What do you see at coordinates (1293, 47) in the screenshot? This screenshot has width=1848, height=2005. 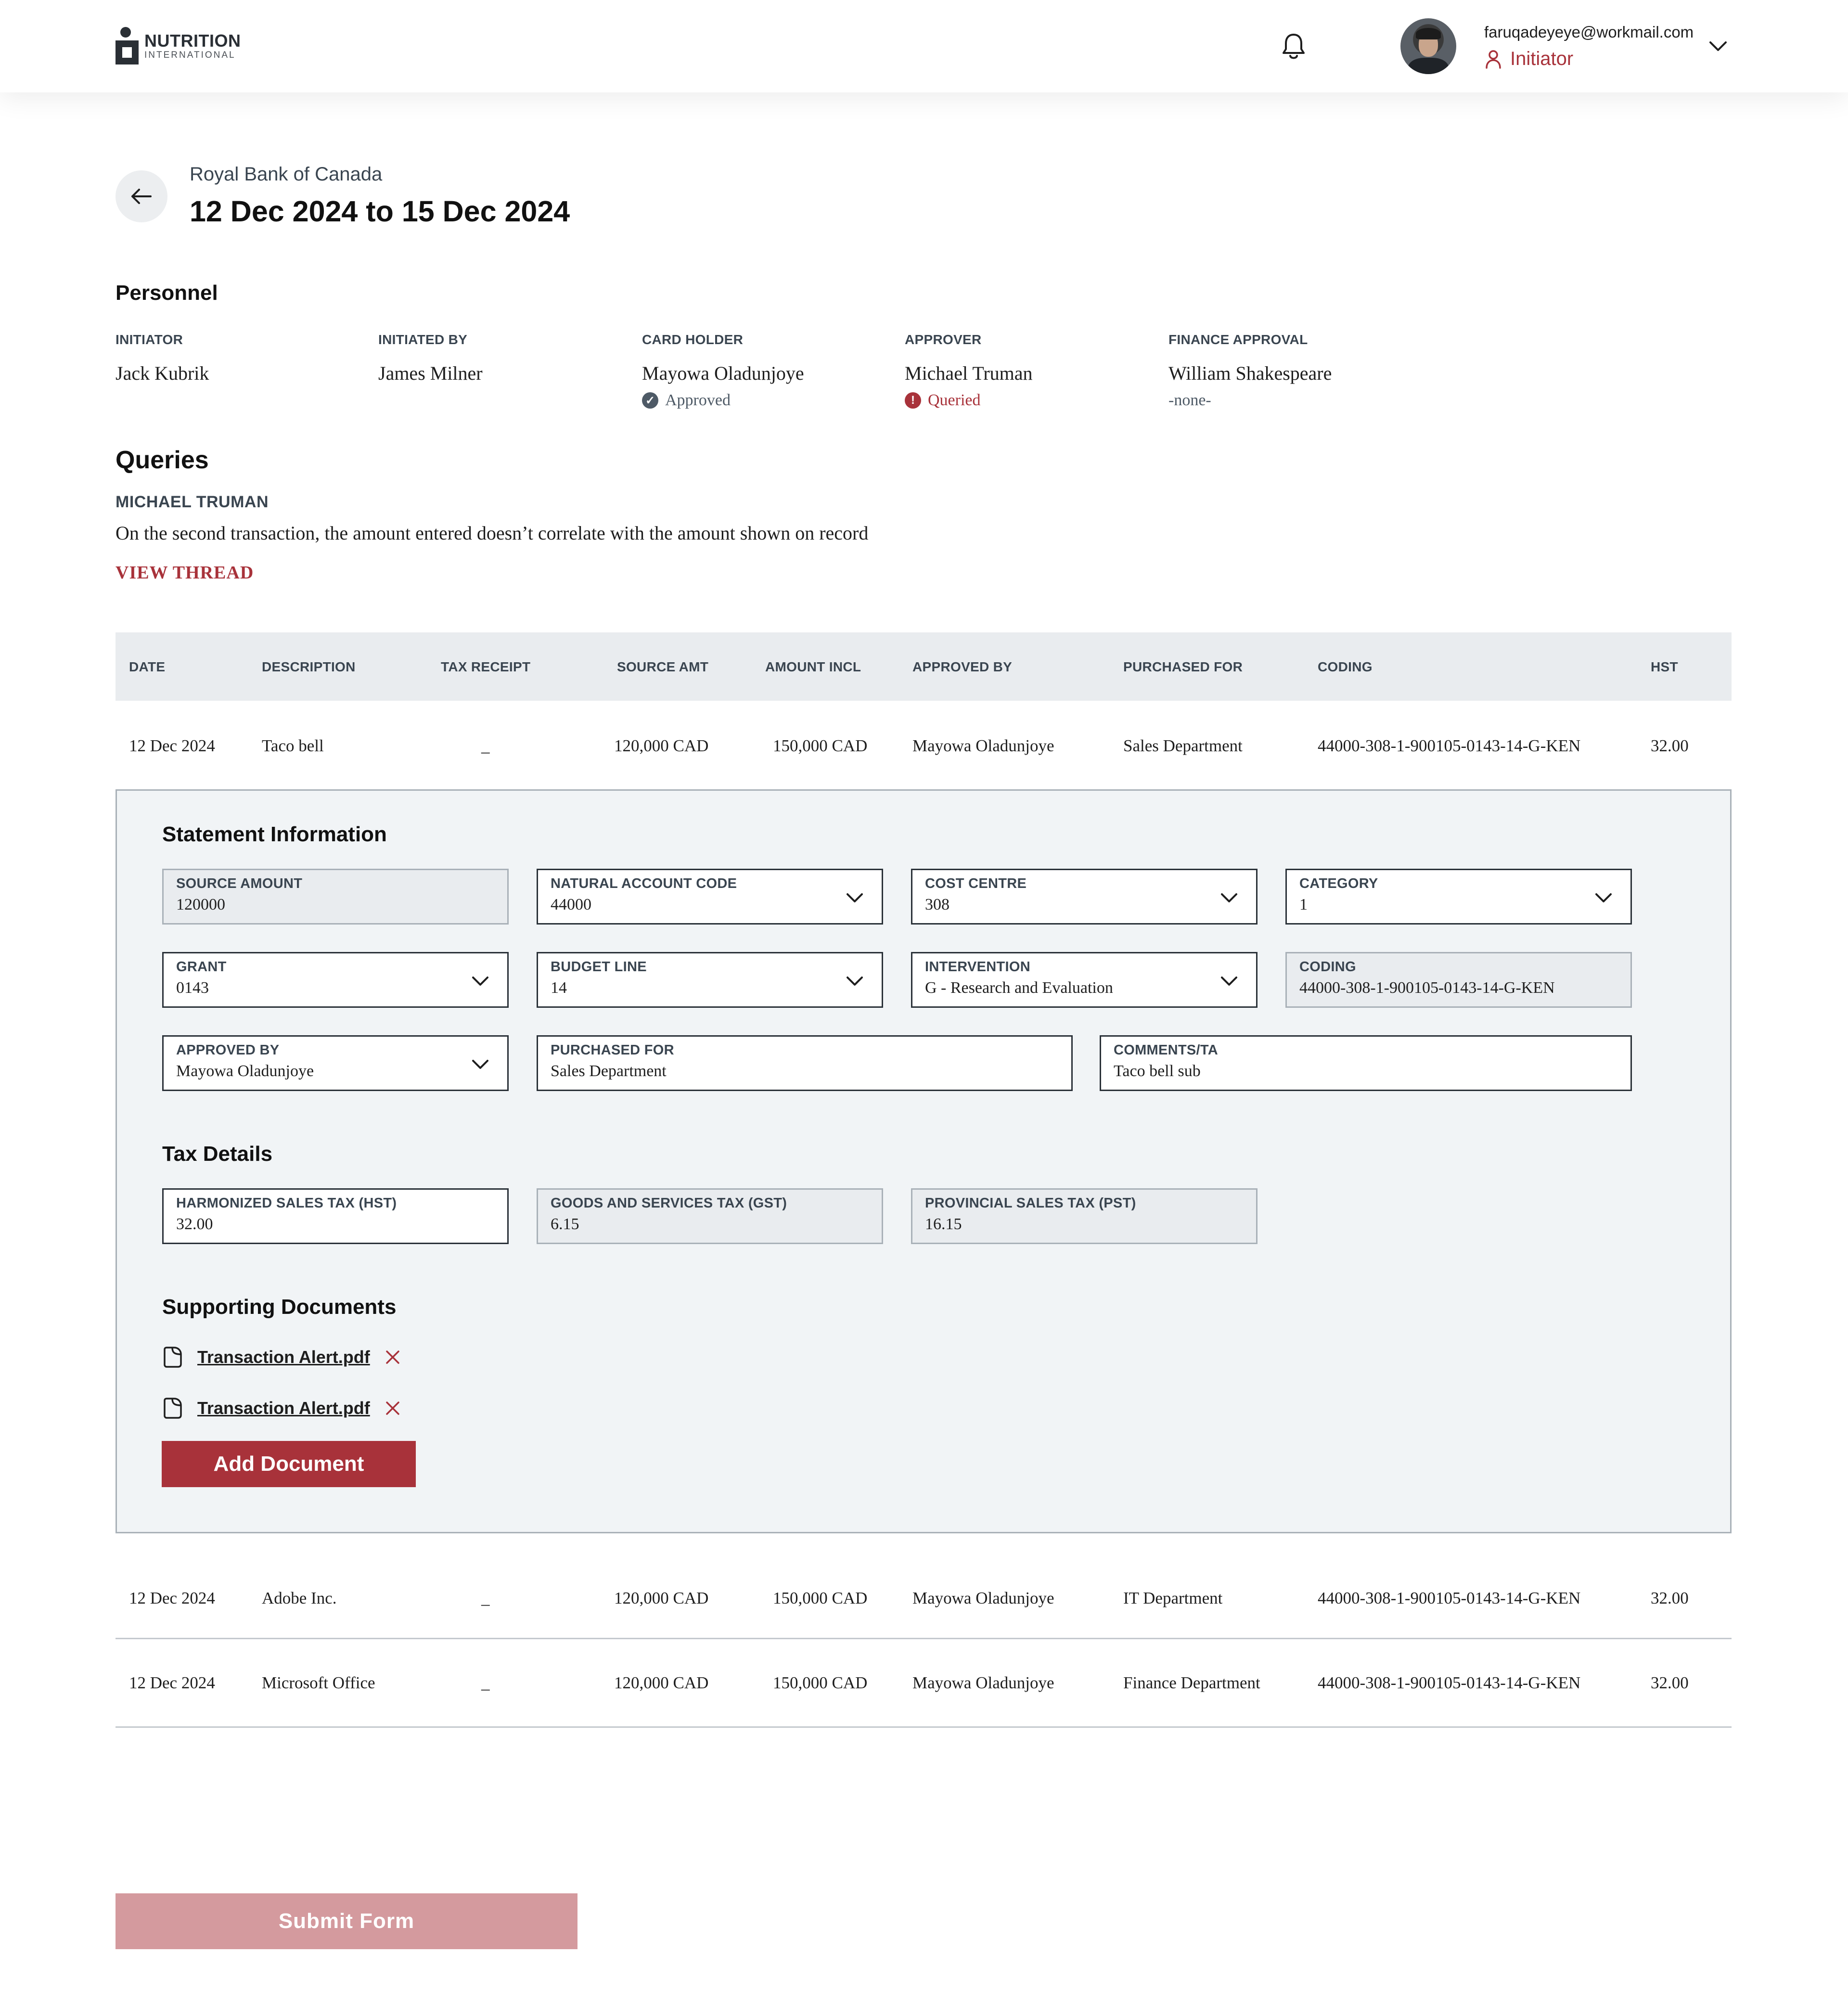 I see `notification-bell-icon` at bounding box center [1293, 47].